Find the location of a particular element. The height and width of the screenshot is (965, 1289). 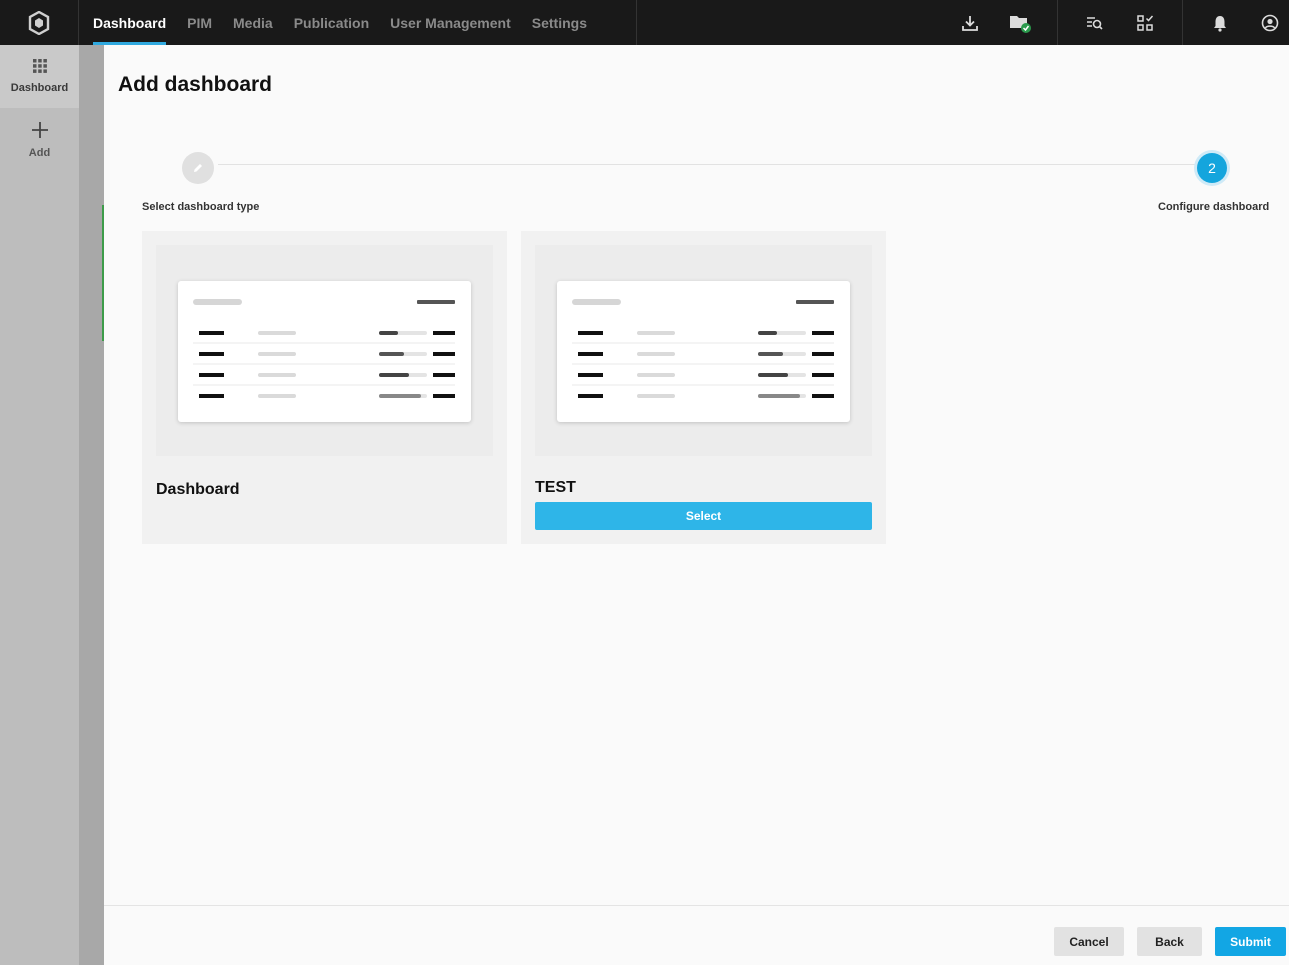

step-1-indicator is located at coordinates (198, 168).